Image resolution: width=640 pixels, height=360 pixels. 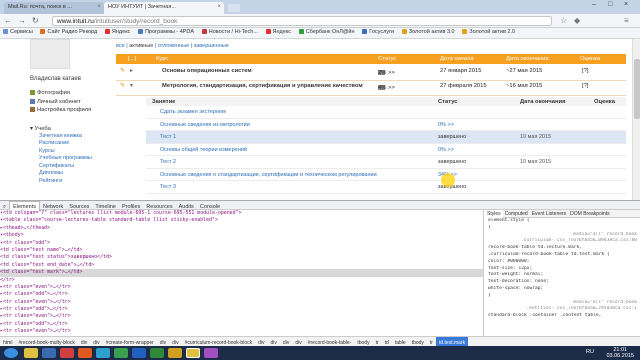 I want to click on breadcrumb-item-selected: td.test.mark, so click(x=452, y=341).